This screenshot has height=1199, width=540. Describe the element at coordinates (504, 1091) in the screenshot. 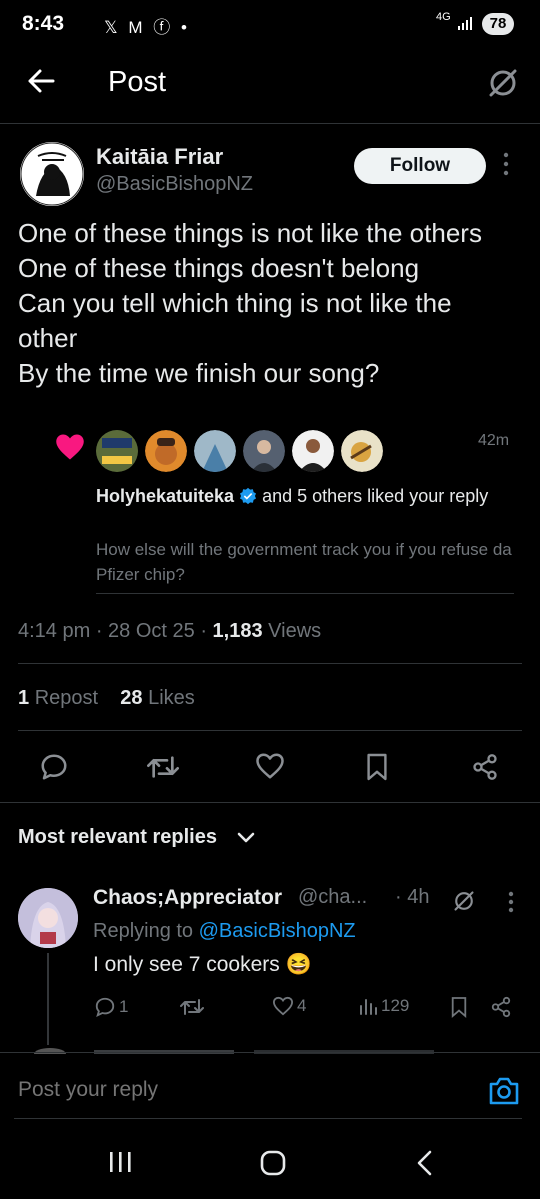

I see `camera-icon` at that location.